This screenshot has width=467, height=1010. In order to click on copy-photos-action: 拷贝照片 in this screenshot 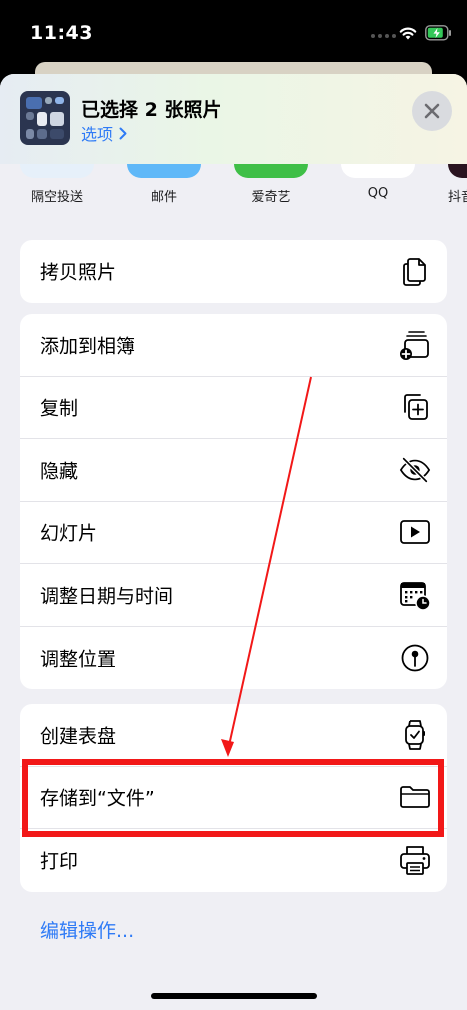, I will do `click(233, 271)`.